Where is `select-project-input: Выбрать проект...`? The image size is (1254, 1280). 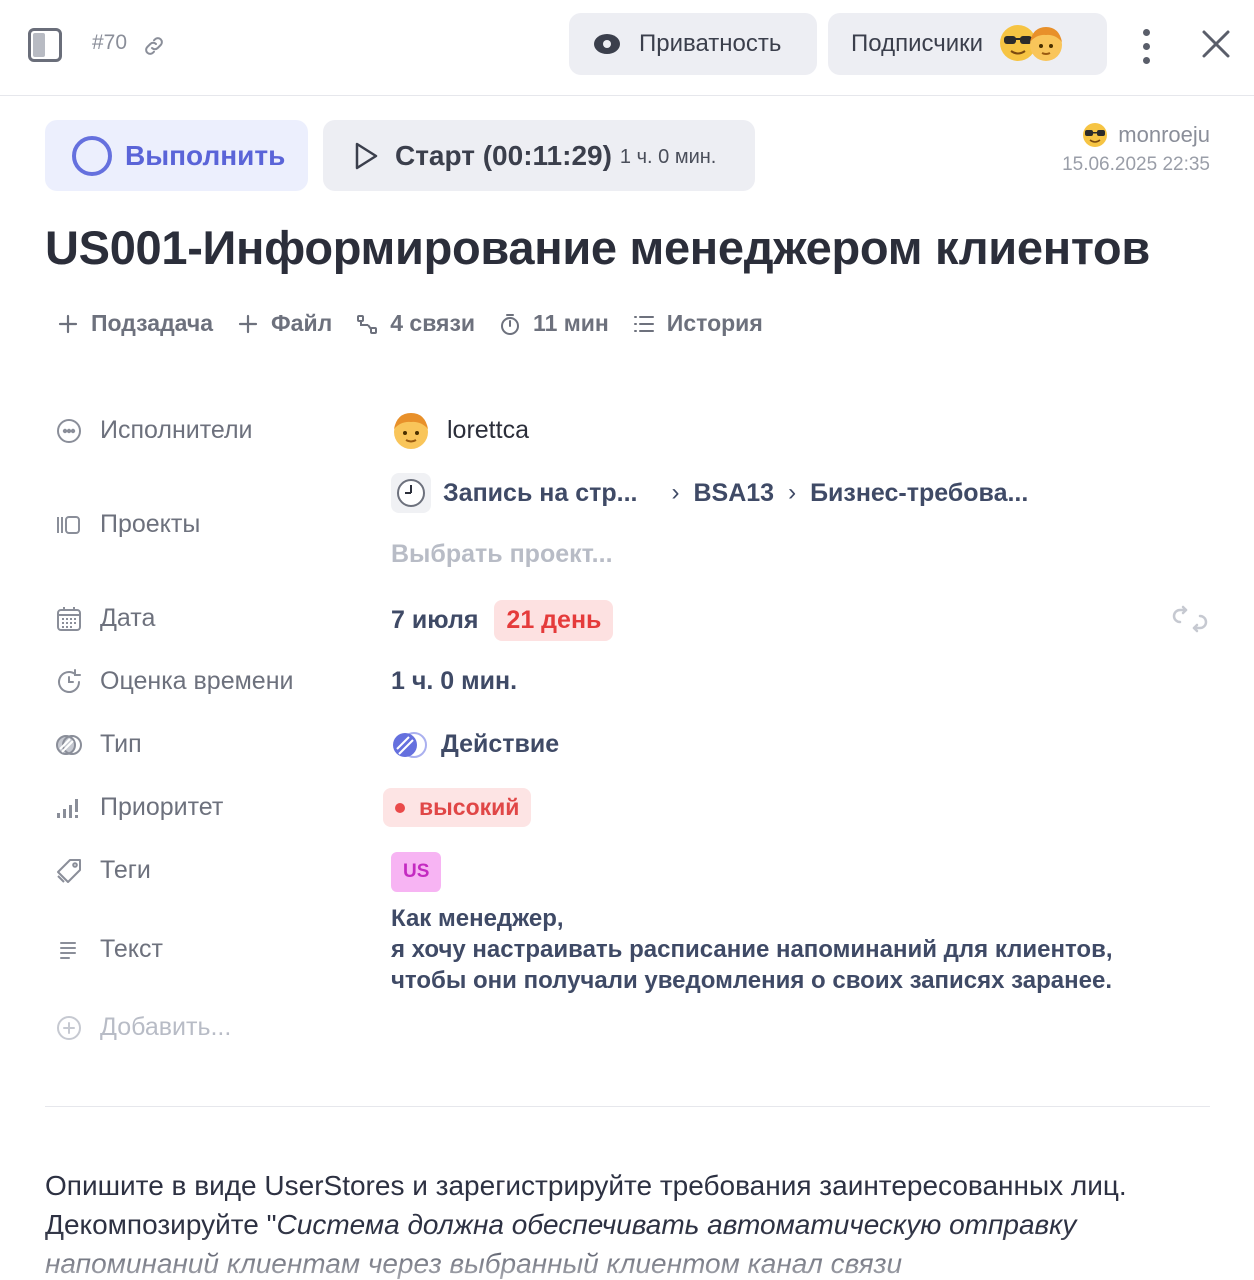
select-project-input: Выбрать проект... is located at coordinates (502, 554).